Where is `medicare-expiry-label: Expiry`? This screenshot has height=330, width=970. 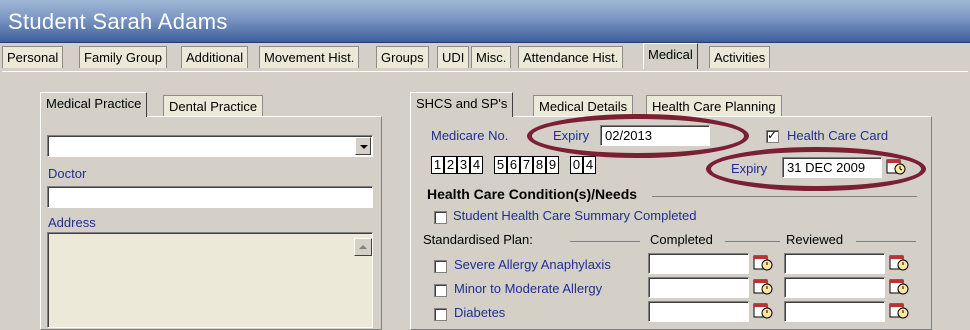
medicare-expiry-label: Expiry is located at coordinates (571, 135).